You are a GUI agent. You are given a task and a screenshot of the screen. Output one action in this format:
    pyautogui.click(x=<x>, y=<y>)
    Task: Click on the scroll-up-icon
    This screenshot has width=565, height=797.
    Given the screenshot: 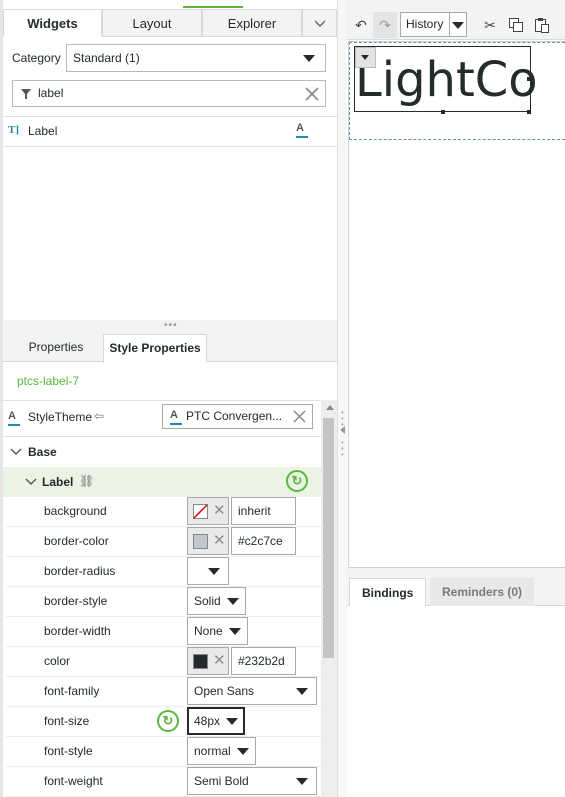 What is the action you would take?
    pyautogui.click(x=330, y=407)
    